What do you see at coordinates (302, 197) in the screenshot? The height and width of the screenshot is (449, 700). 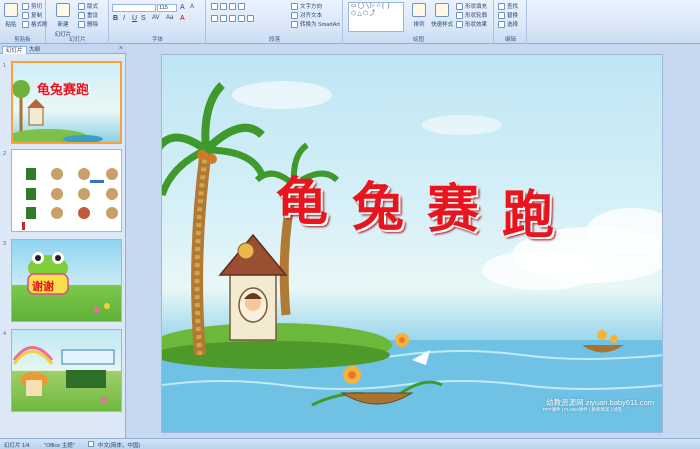 I see `title-char: 龟` at bounding box center [302, 197].